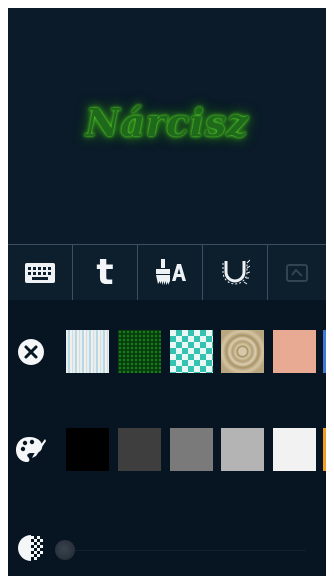 This screenshot has width=334, height=580. I want to click on more-tool, so click(297, 272).